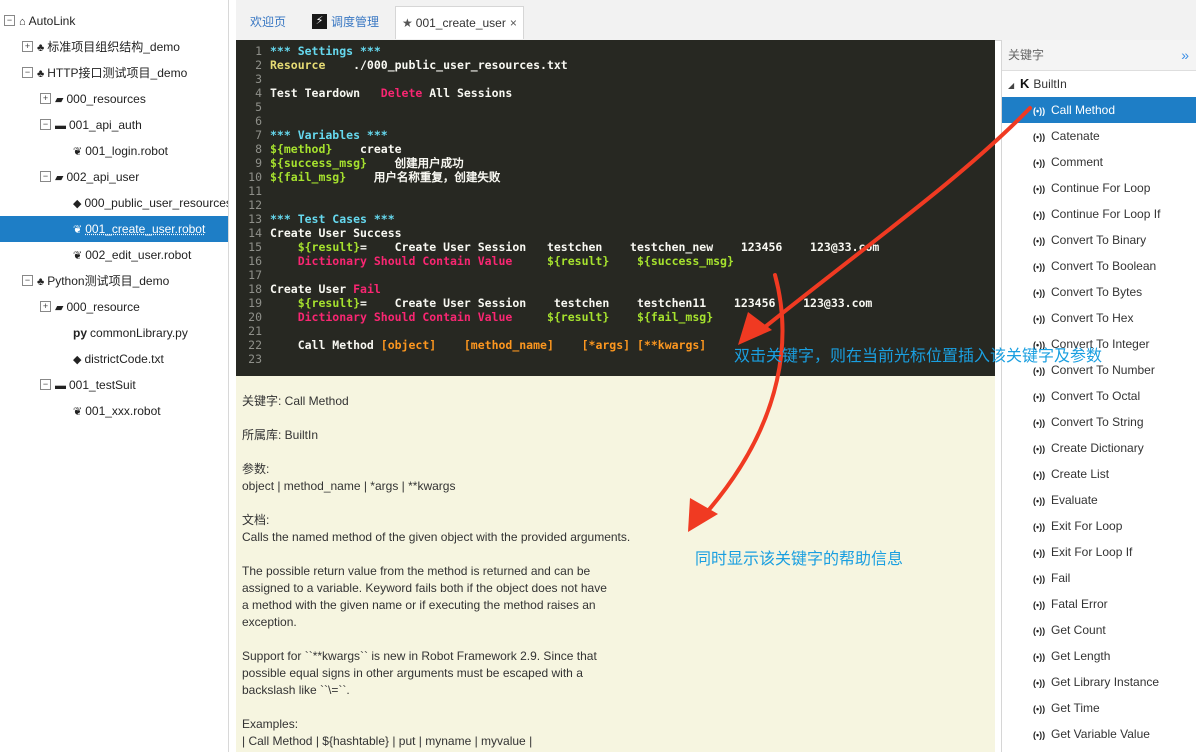 The width and height of the screenshot is (1196, 752). I want to click on insert-hint-text: 双击关键字，则在当前光标位置插入该关键字及参数, so click(918, 355).